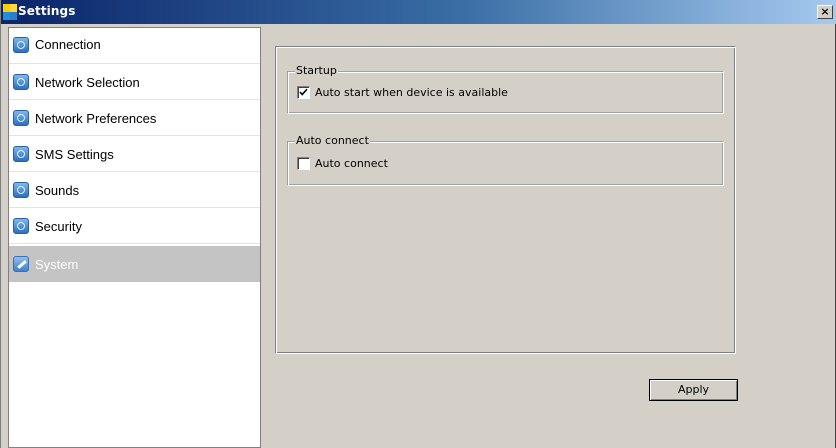 The image size is (836, 448). Describe the element at coordinates (21, 45) in the screenshot. I see `connection-icon` at that location.